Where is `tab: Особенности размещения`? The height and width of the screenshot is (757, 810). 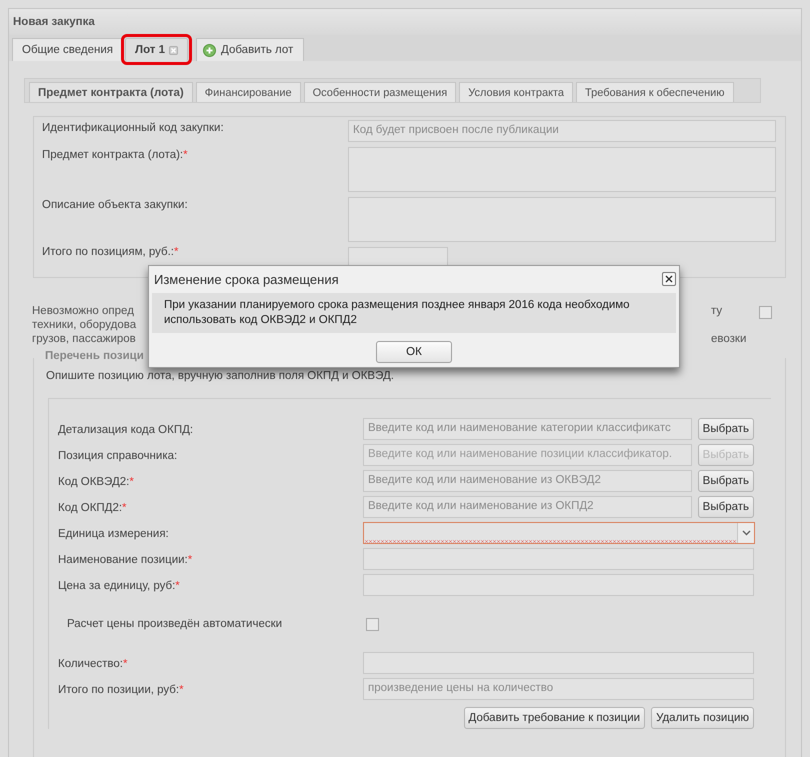
tab: Особенности размещения is located at coordinates (380, 92).